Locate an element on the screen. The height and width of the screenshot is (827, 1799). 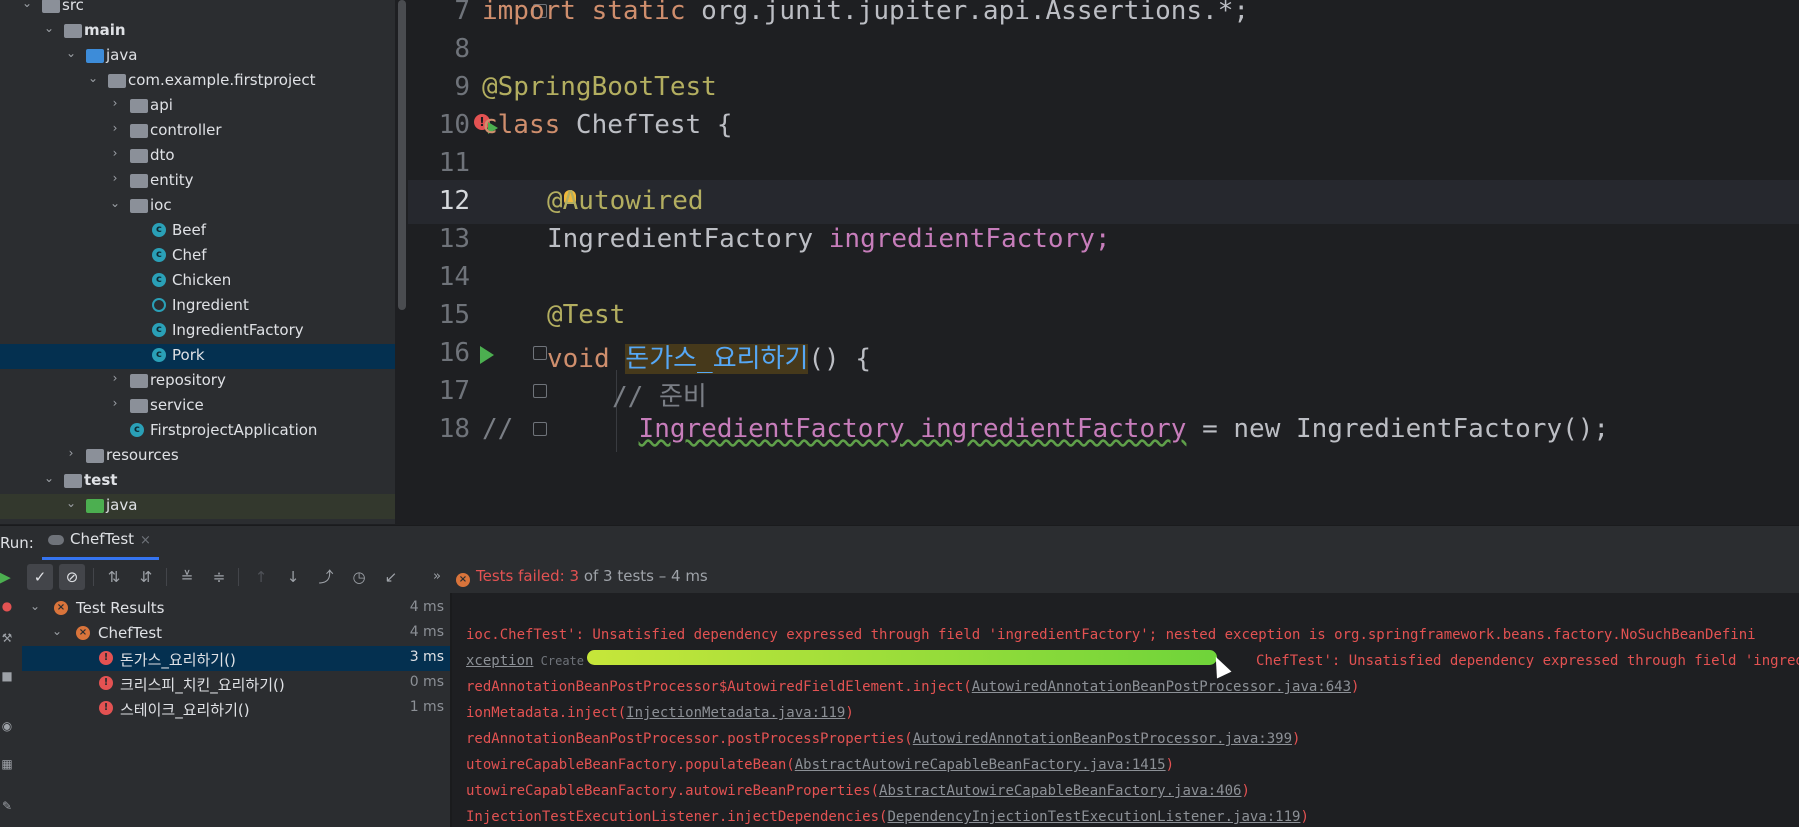
tree-item: › repository is located at coordinates (197, 381).